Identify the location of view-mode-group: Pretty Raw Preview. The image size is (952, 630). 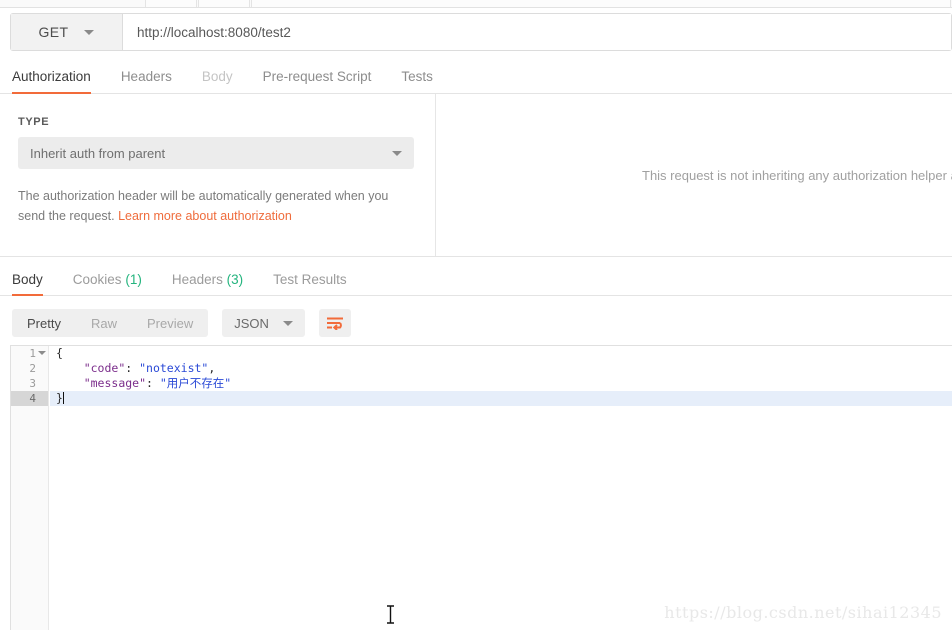
(110, 323).